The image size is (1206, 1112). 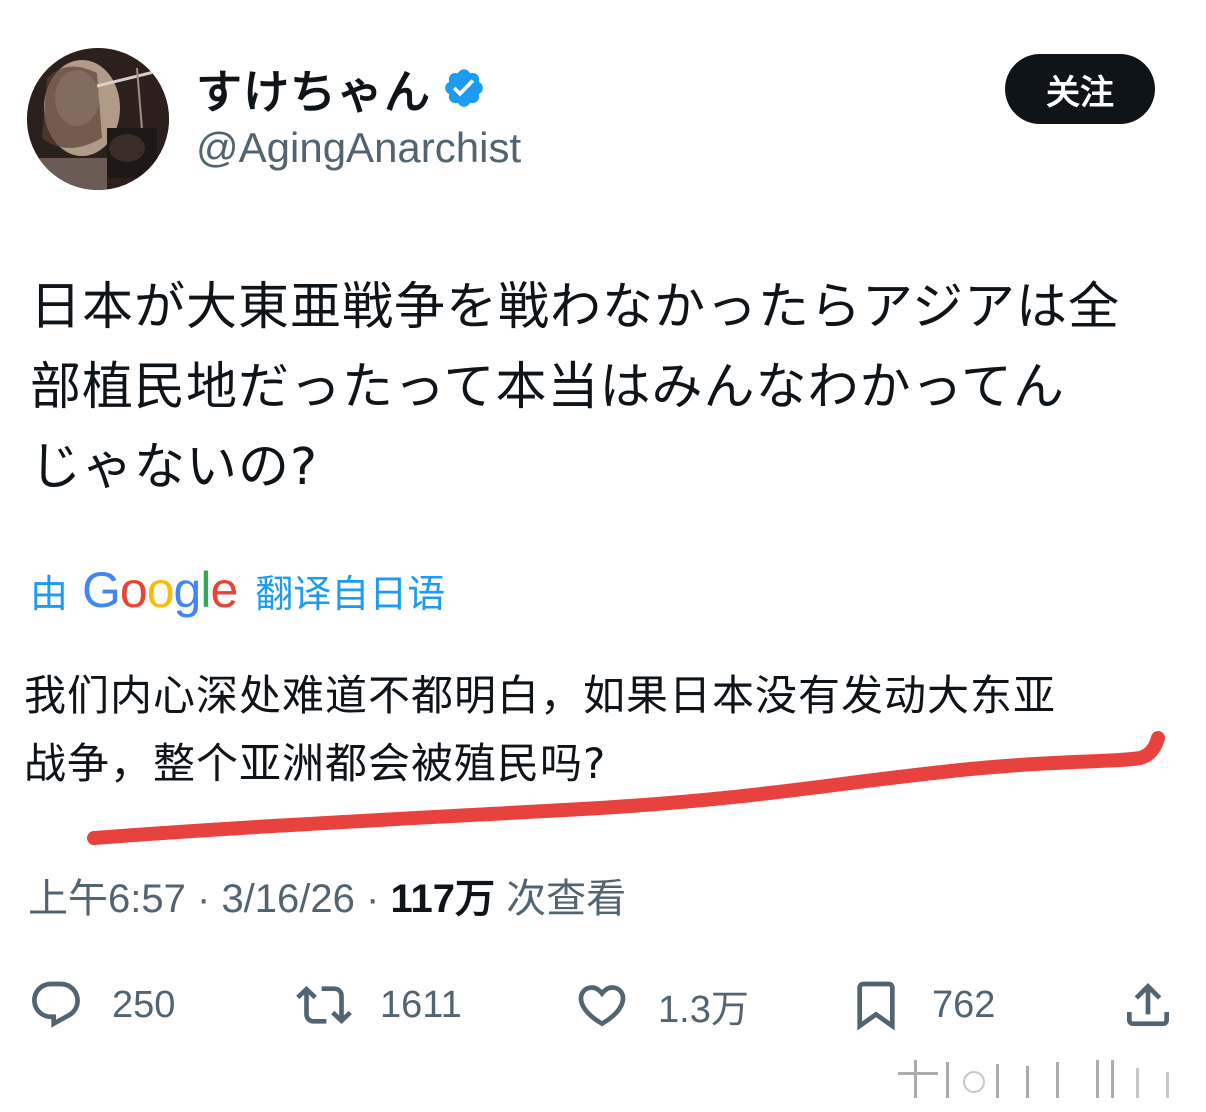 What do you see at coordinates (160, 590) in the screenshot?
I see `google-logo: Google` at bounding box center [160, 590].